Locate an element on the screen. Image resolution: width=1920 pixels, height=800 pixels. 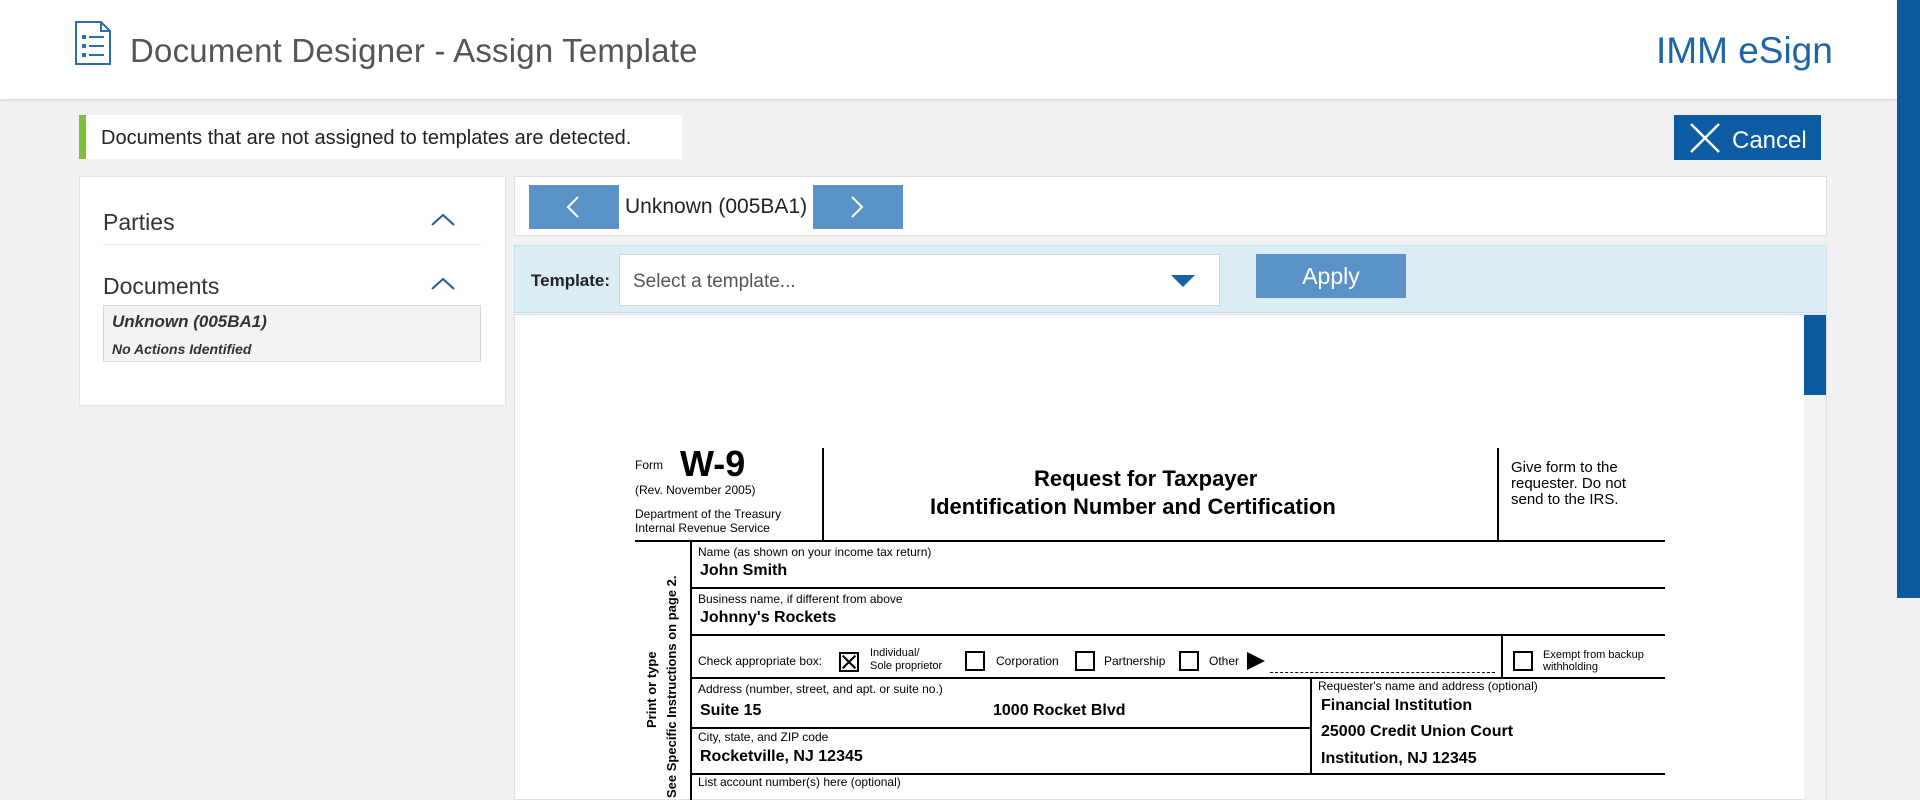
document-name: Unknown (005BA1) is located at coordinates (189, 321).